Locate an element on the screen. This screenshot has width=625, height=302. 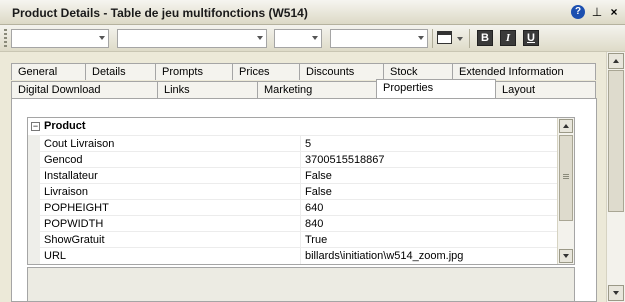
property-name: Gencod is located at coordinates (63, 160).